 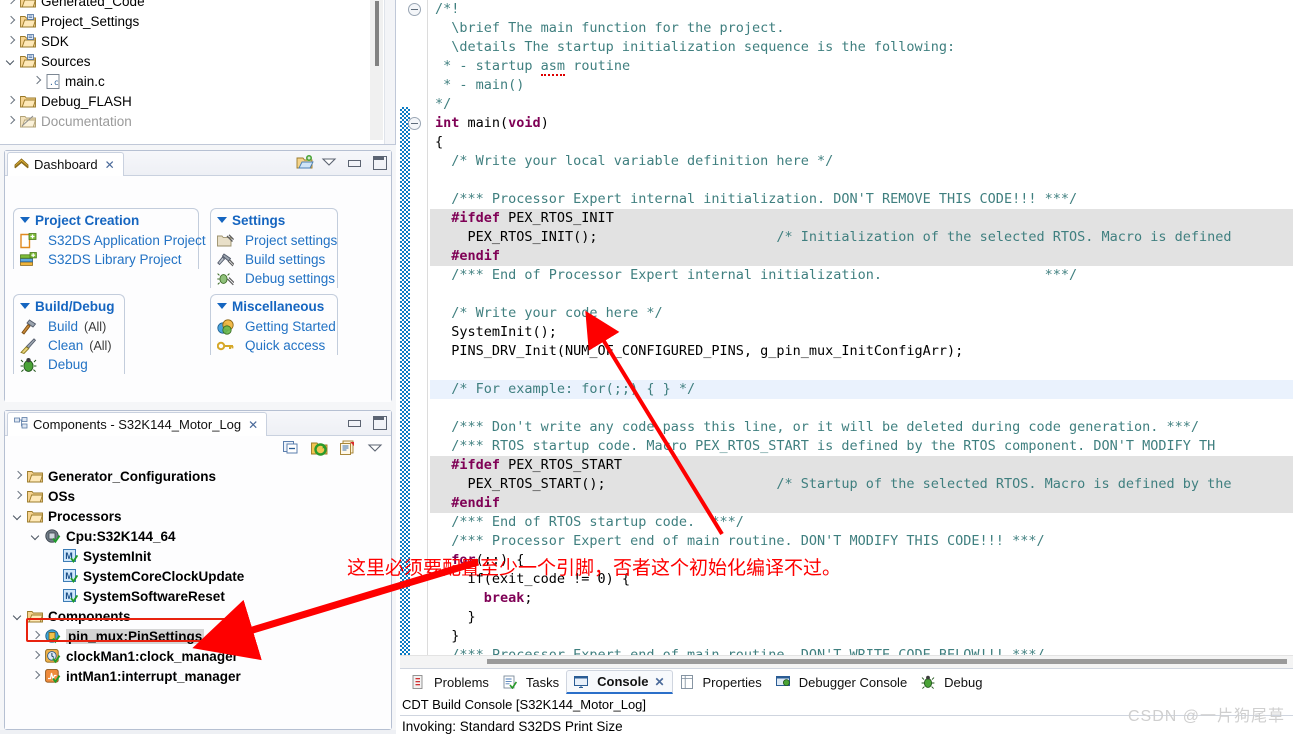 I want to click on code-line: * - main(), so click(x=861, y=85).